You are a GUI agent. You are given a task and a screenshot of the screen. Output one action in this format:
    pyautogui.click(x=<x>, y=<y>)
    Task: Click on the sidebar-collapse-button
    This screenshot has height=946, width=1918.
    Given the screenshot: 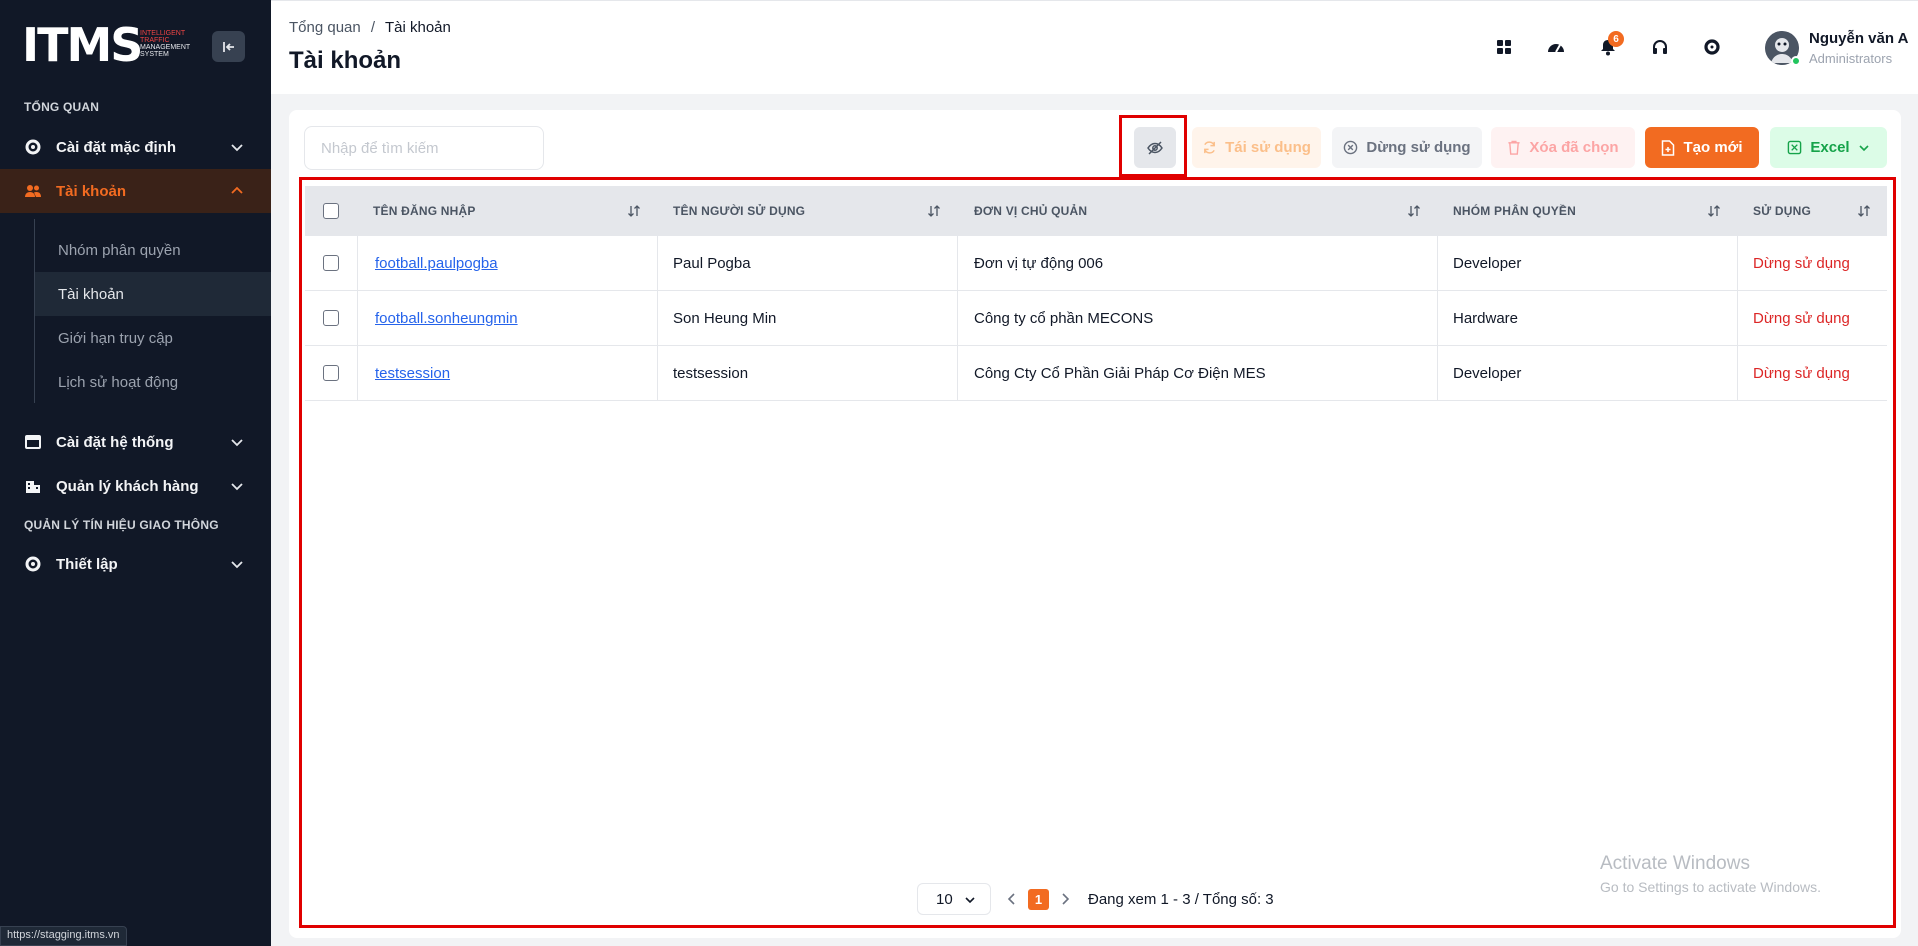 What is the action you would take?
    pyautogui.click(x=228, y=46)
    